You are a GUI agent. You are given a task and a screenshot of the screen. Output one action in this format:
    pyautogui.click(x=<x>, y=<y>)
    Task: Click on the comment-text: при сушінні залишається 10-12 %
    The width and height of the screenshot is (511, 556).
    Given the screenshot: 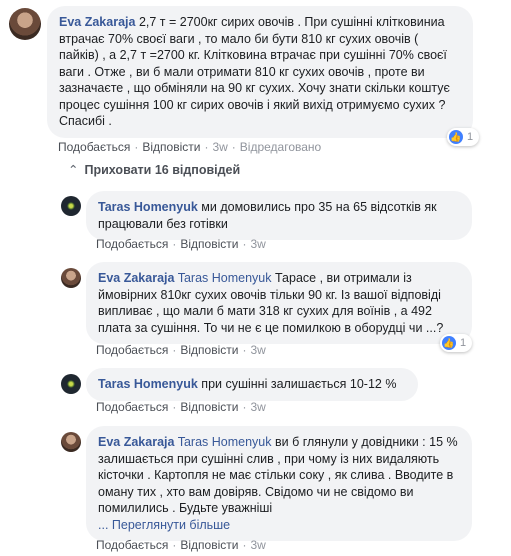 What is the action you would take?
    pyautogui.click(x=299, y=384)
    